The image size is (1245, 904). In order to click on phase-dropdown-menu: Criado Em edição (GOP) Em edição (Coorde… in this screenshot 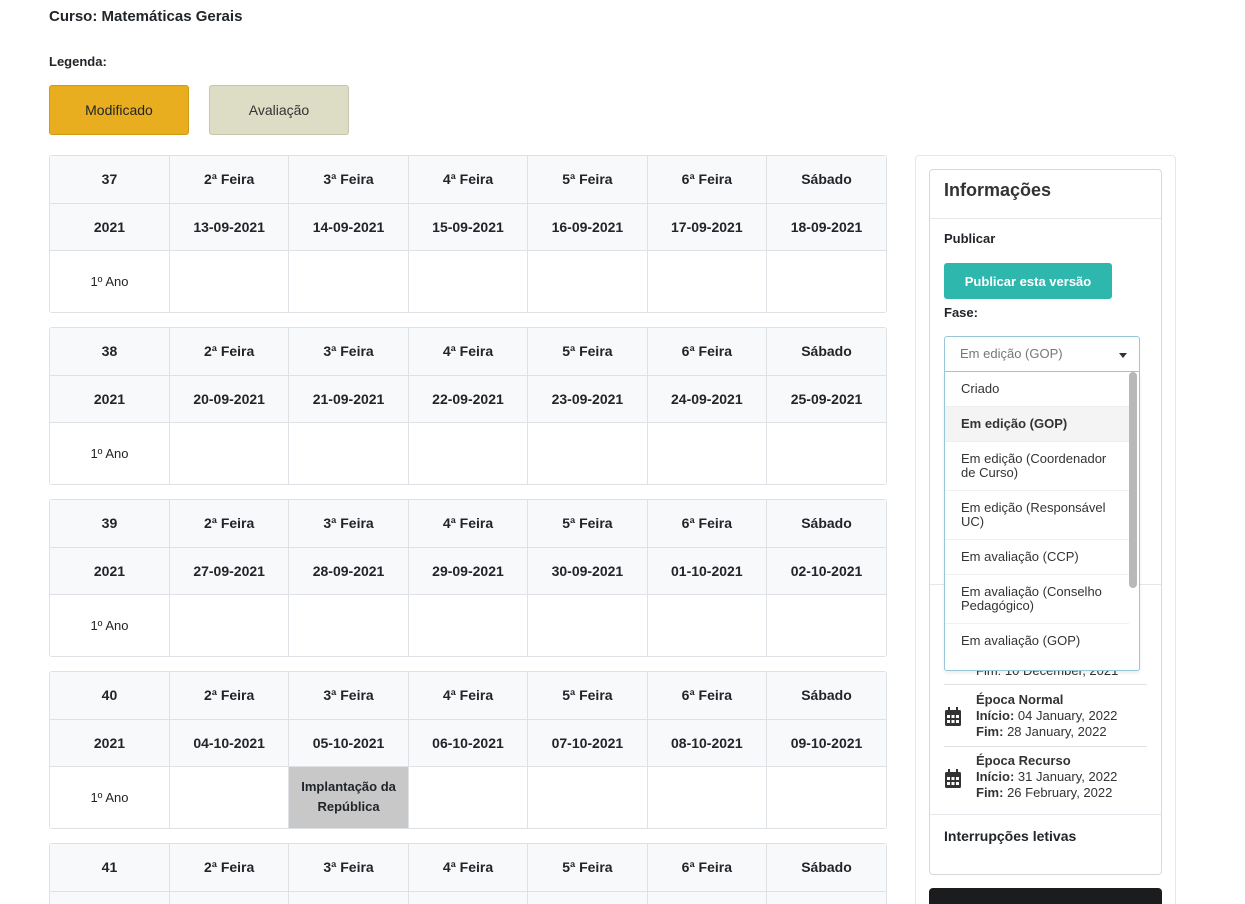, I will do `click(1042, 521)`.